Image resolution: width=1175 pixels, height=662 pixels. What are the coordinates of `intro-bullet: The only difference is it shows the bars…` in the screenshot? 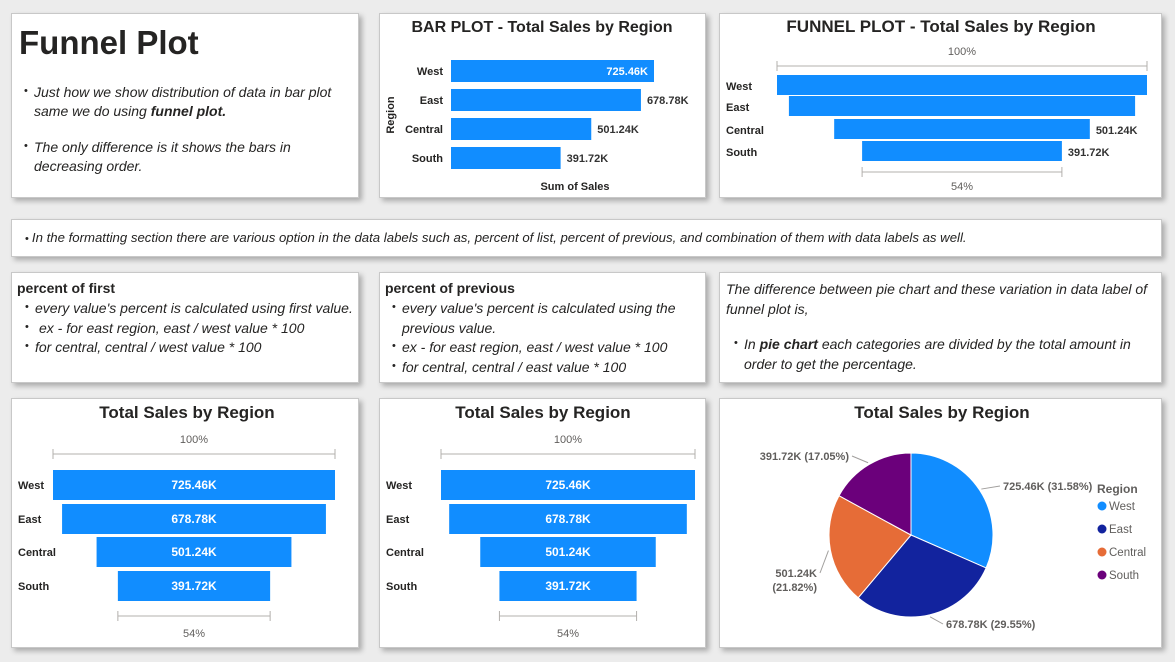 It's located at (189, 156).